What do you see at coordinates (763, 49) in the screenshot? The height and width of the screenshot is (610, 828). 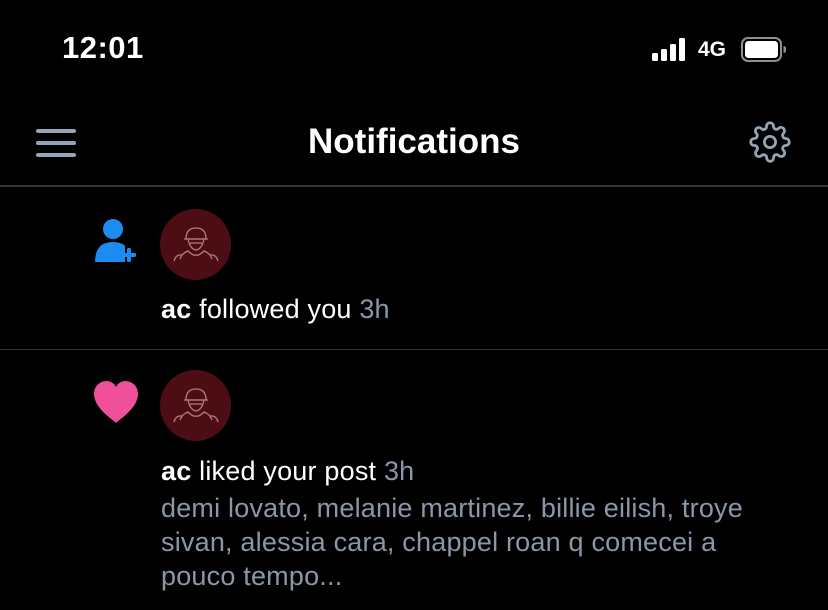 I see `battery-icon` at bounding box center [763, 49].